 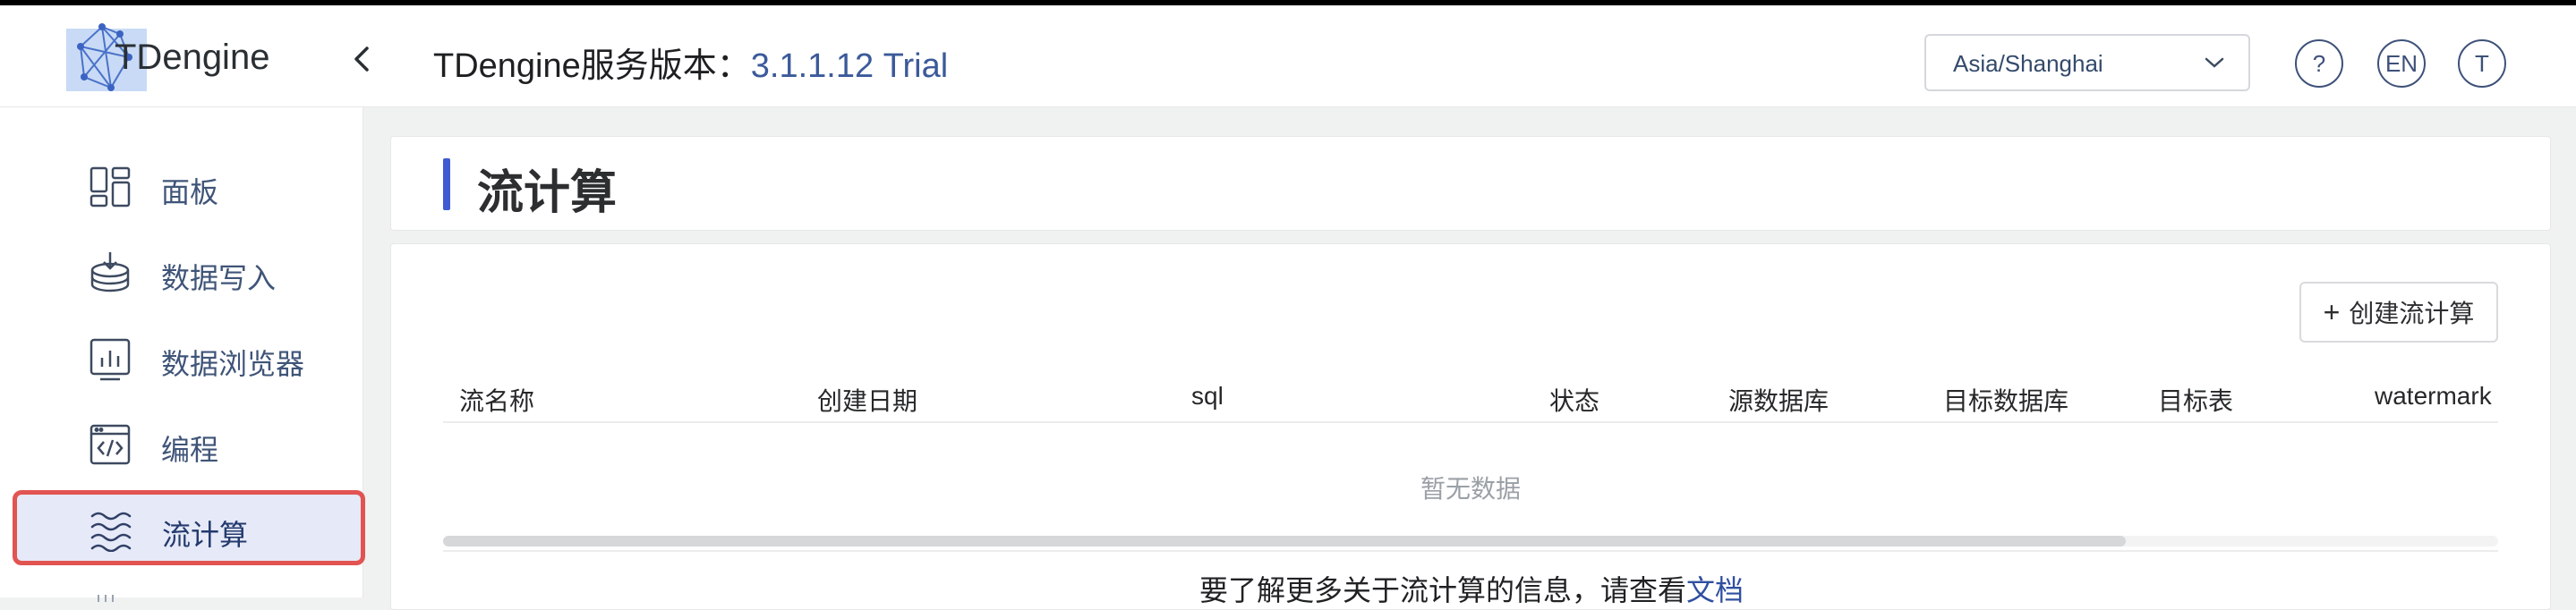 I want to click on timezone-select: Asia/Shanghai, so click(x=2087, y=62).